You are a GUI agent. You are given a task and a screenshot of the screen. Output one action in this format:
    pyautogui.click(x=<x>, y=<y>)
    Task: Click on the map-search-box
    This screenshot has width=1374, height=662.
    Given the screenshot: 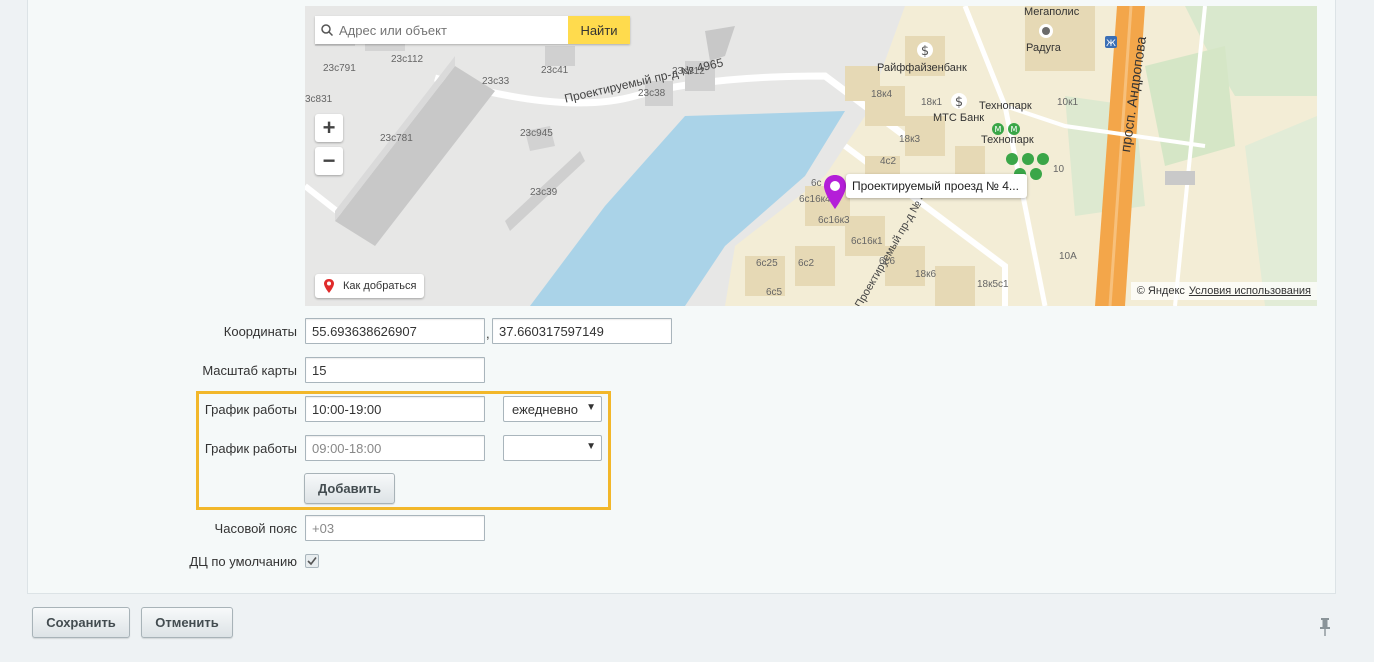 What is the action you would take?
    pyautogui.click(x=441, y=30)
    